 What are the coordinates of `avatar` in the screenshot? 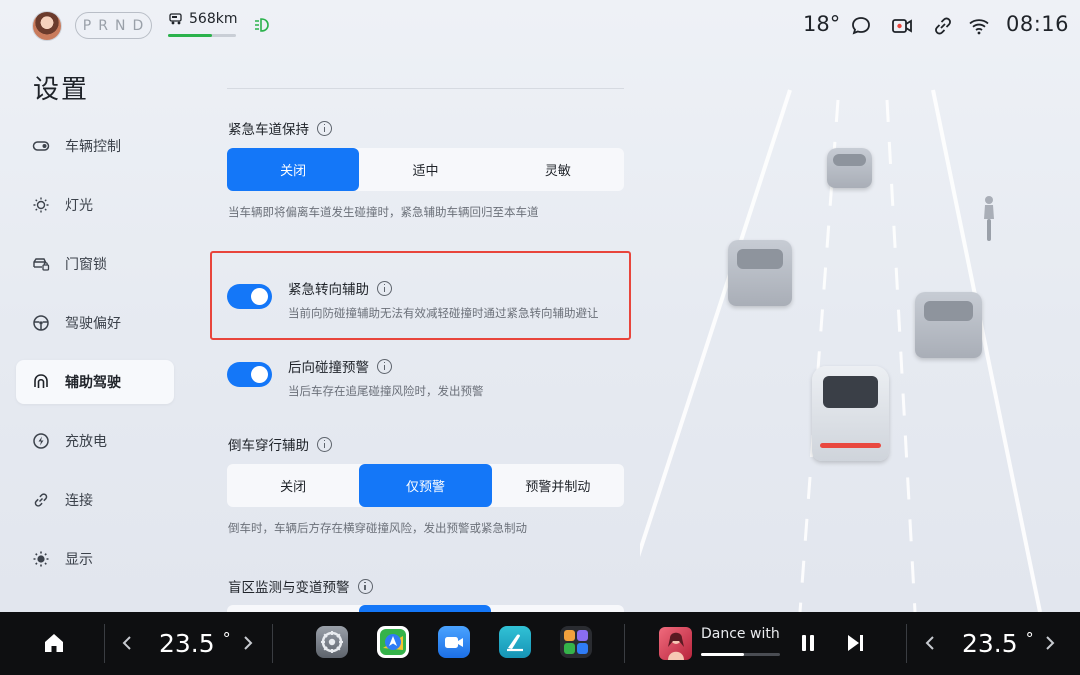 It's located at (47, 26).